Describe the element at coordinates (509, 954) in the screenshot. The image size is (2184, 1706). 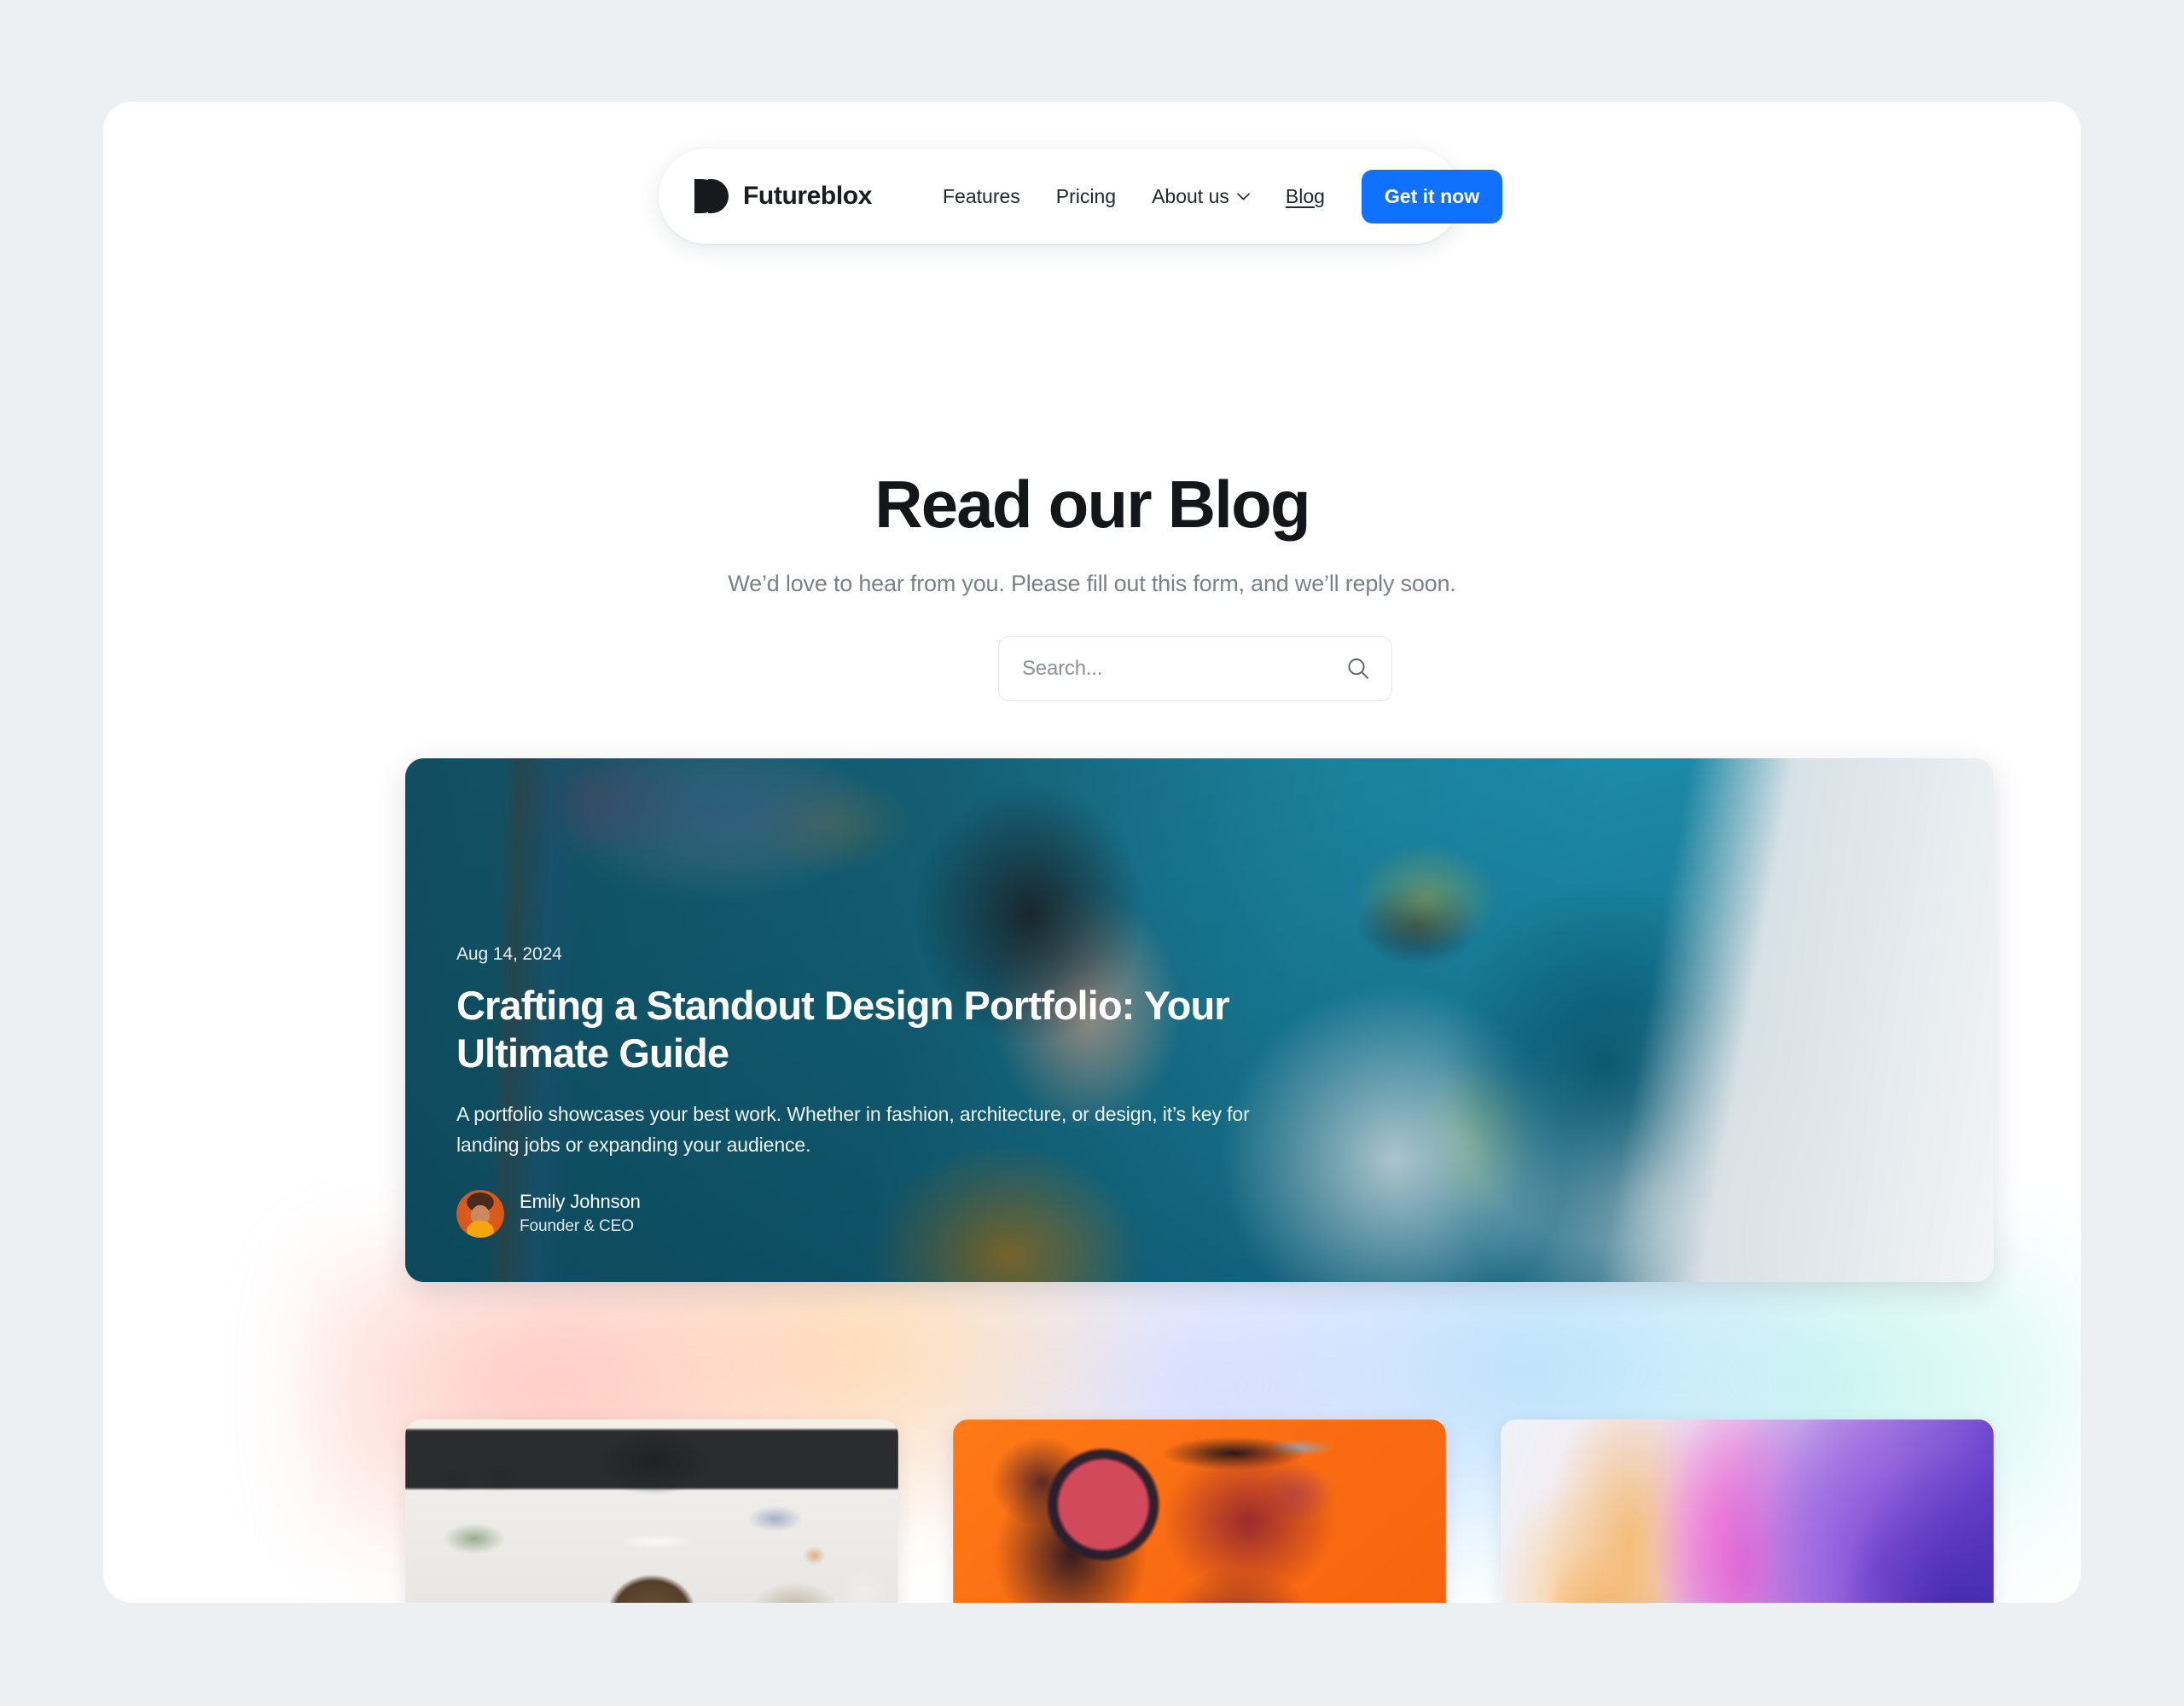
I see `featured-post-date: Aug 14, 2024` at that location.